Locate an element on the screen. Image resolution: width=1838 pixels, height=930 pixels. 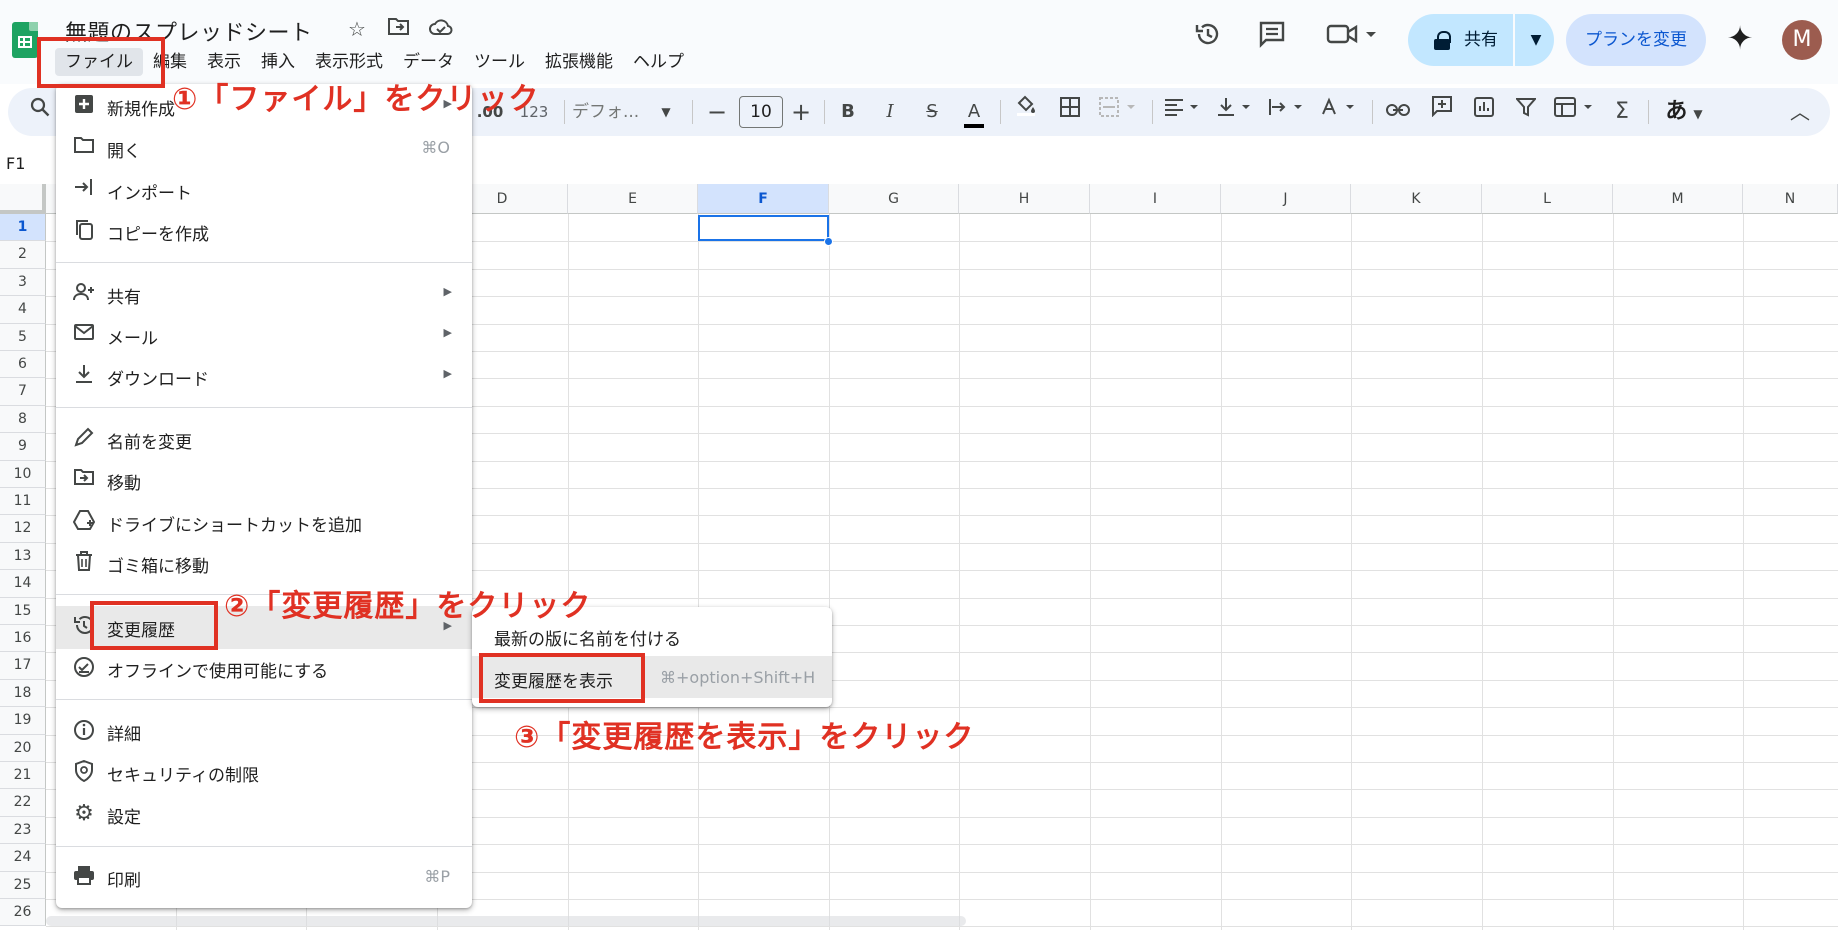
text-wrap-icon is located at coordinates (1288, 112).